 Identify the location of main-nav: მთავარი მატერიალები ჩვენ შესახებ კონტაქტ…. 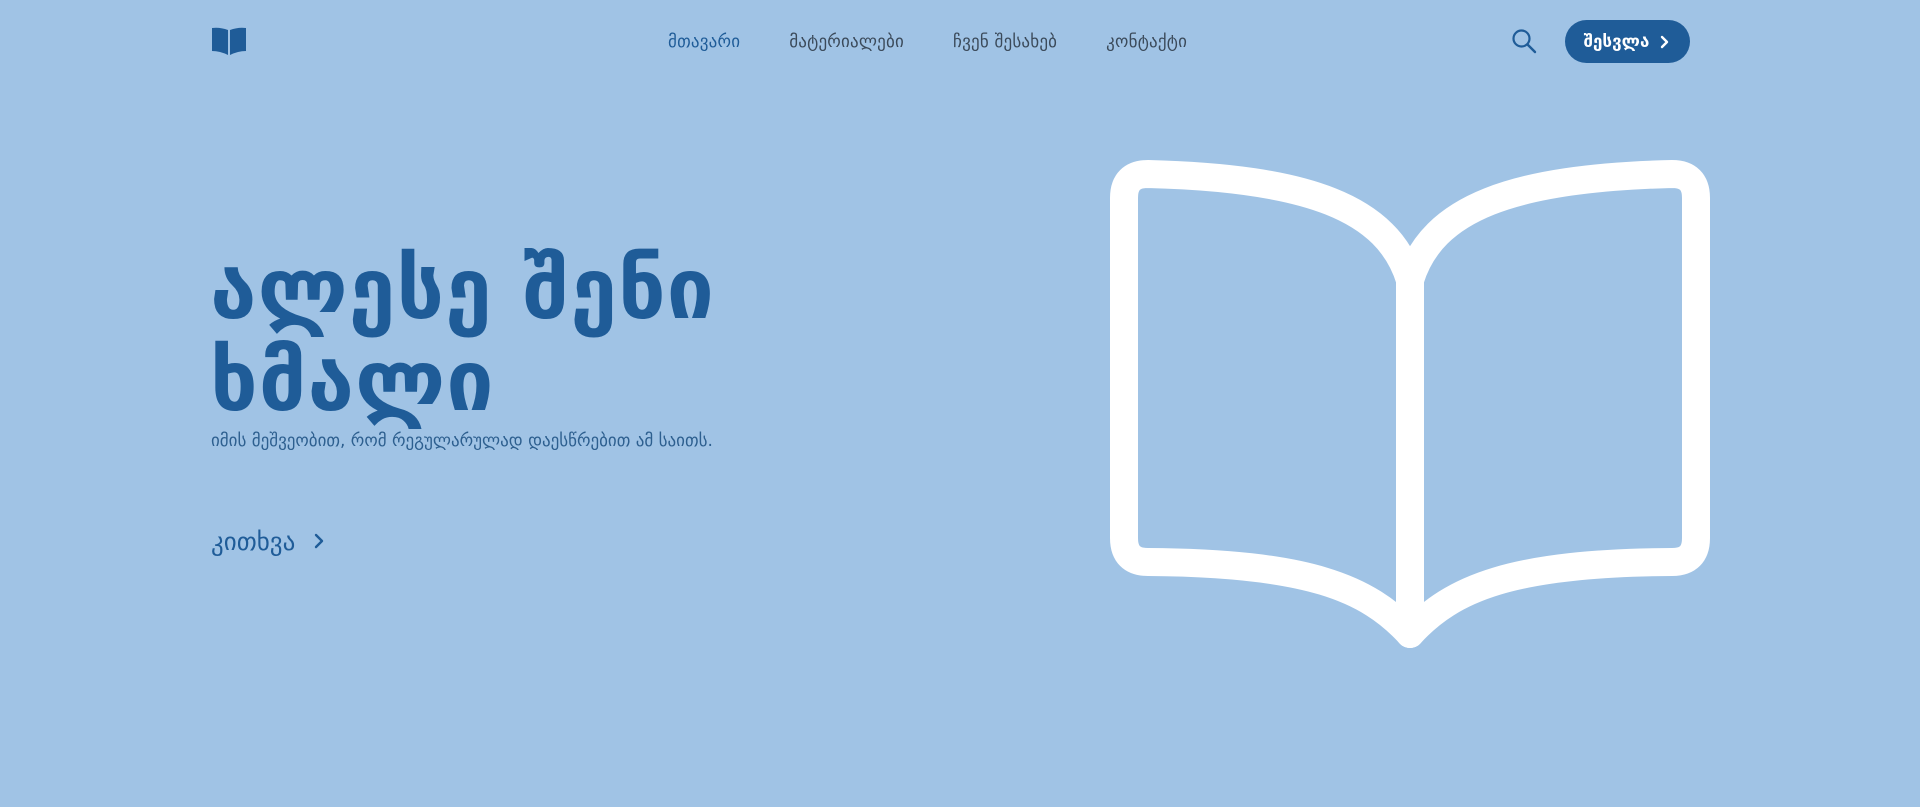
(927, 42).